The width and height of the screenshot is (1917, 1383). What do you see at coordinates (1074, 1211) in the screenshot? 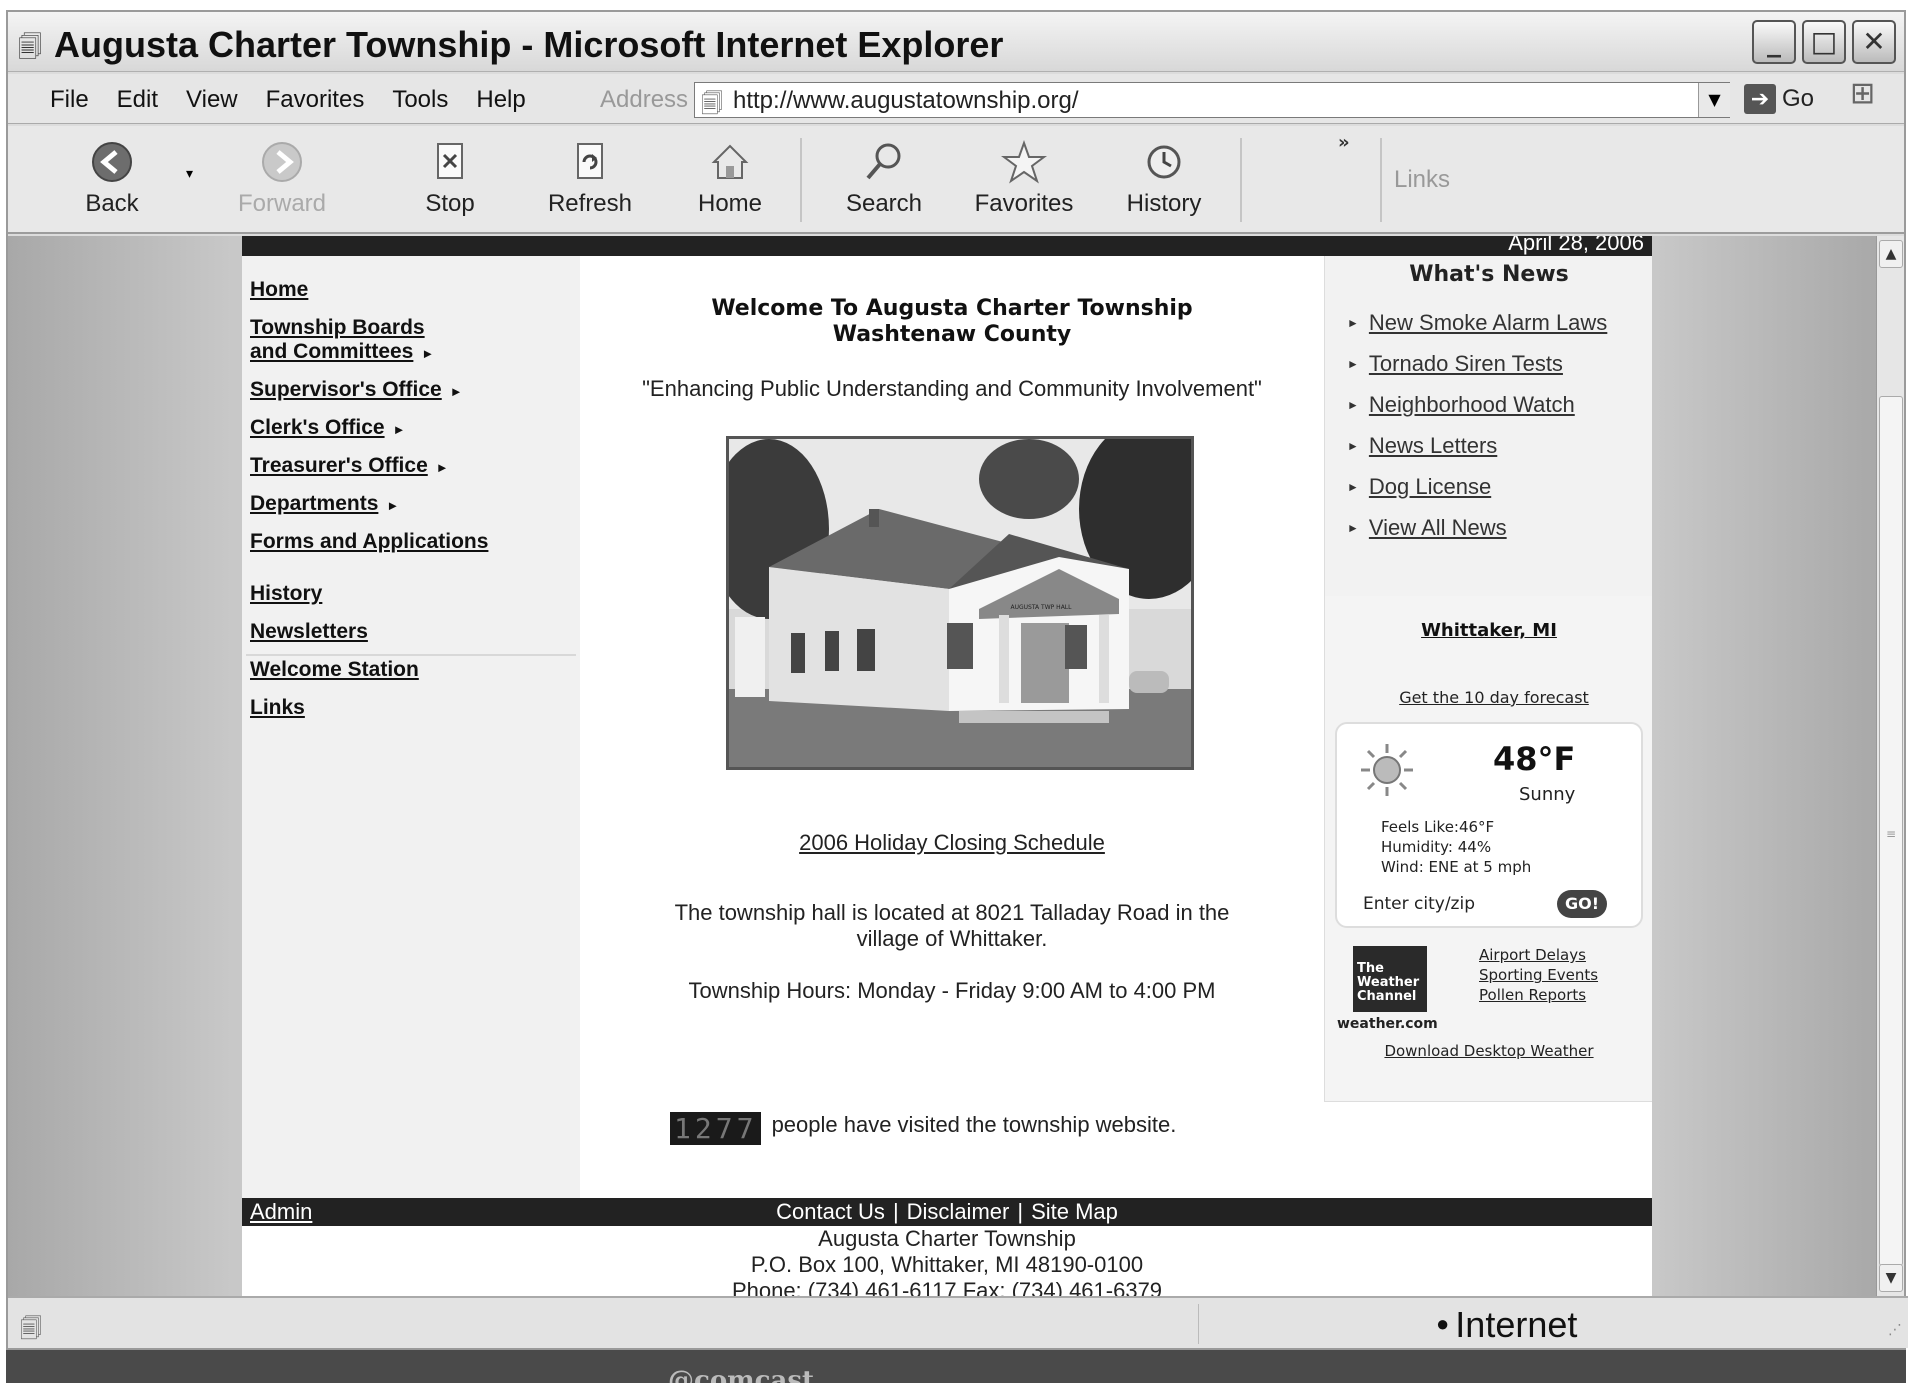
I see `site-map-link: Site Map` at bounding box center [1074, 1211].